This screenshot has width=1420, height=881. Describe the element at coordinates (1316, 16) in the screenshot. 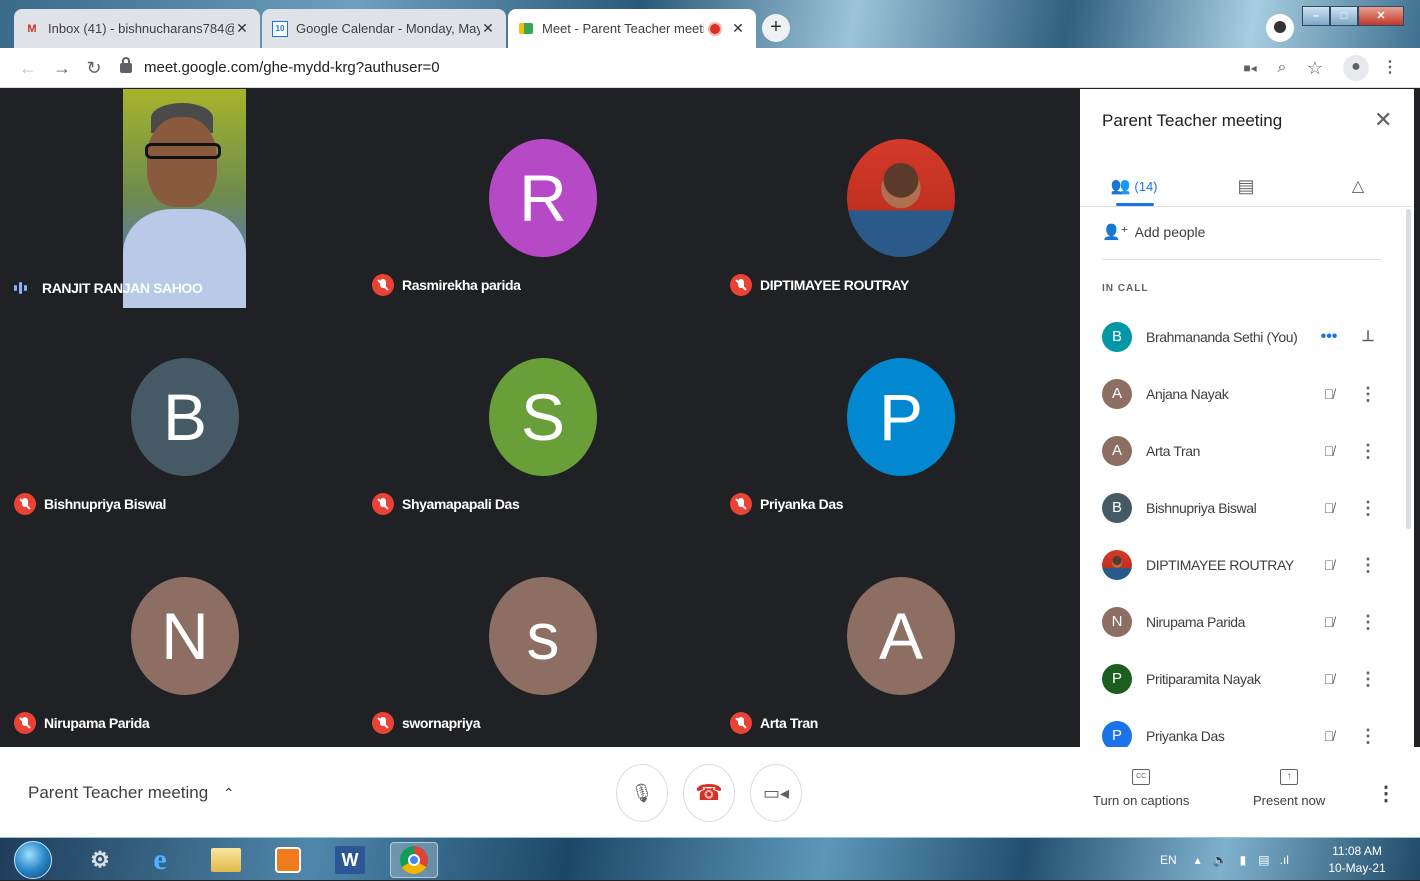

I see `minimize-icon: –` at that location.